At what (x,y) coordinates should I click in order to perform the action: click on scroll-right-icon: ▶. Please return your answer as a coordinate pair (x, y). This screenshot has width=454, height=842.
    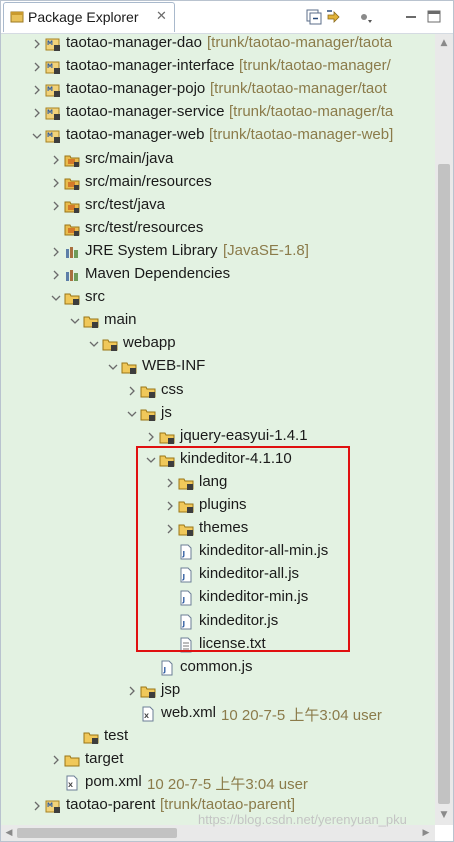
    Looking at the image, I should click on (426, 833).